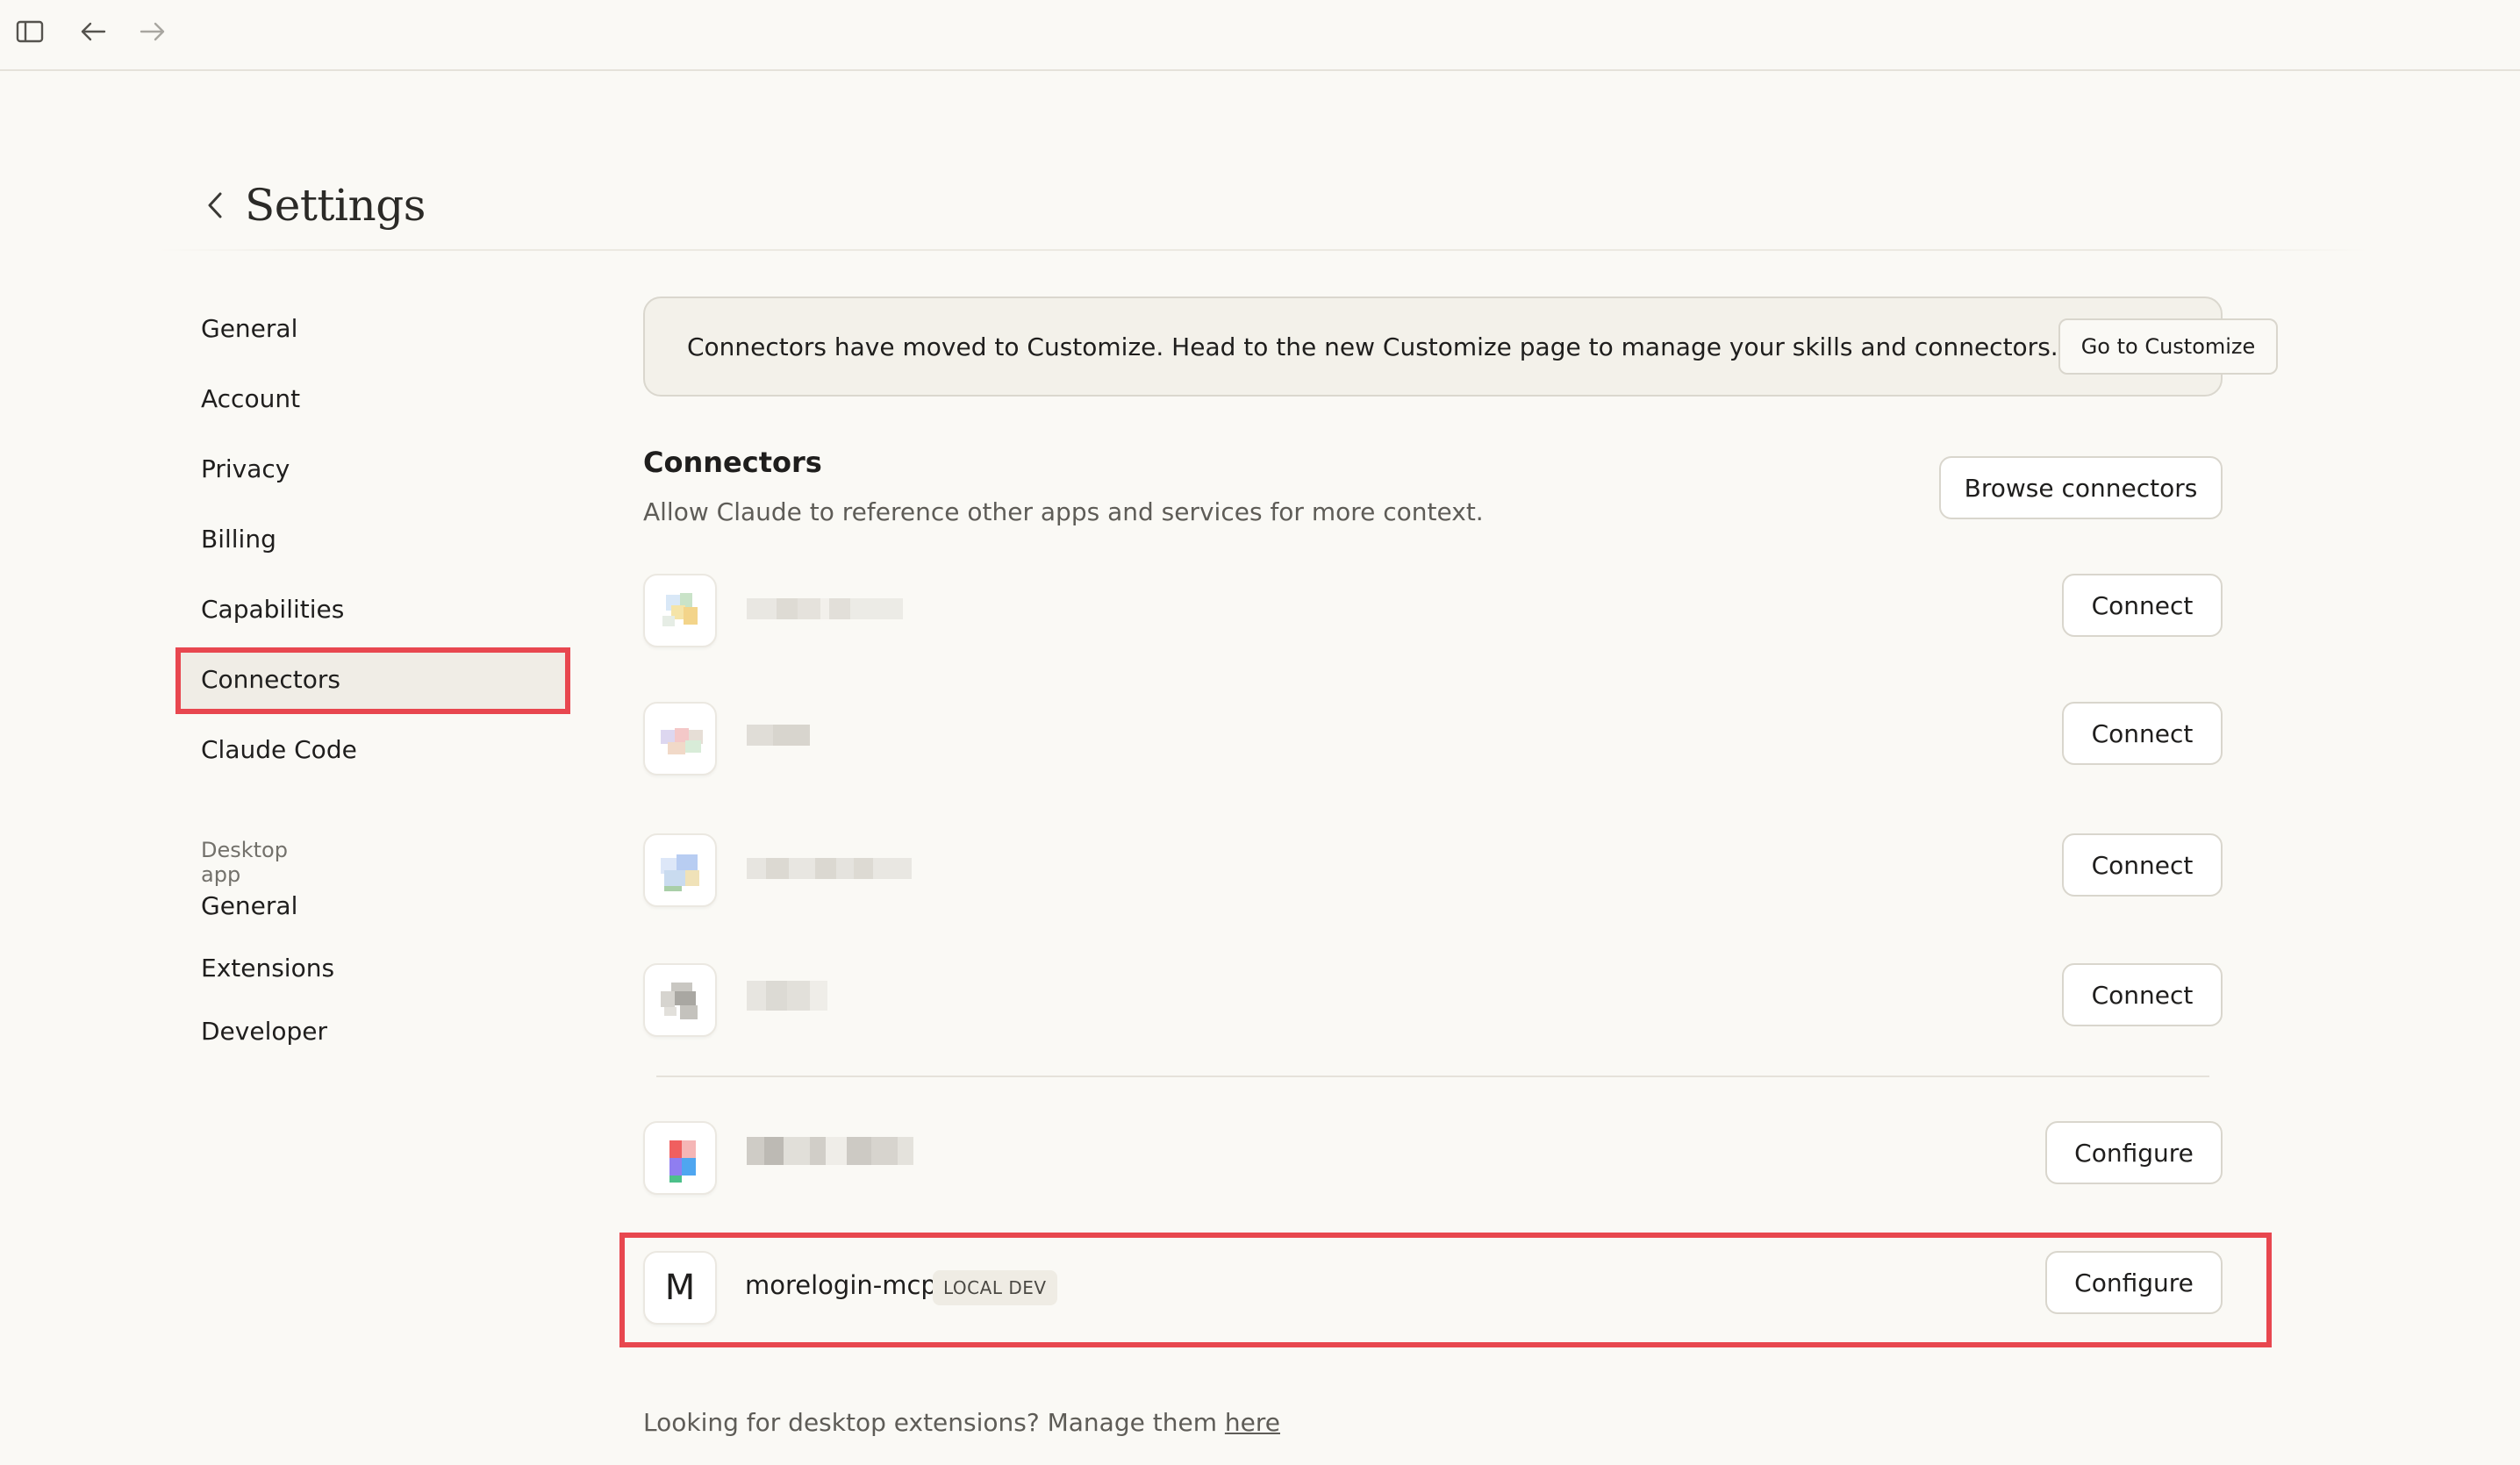 The image size is (2520, 1465). What do you see at coordinates (1260, 35) in the screenshot?
I see `window-toolbar` at bounding box center [1260, 35].